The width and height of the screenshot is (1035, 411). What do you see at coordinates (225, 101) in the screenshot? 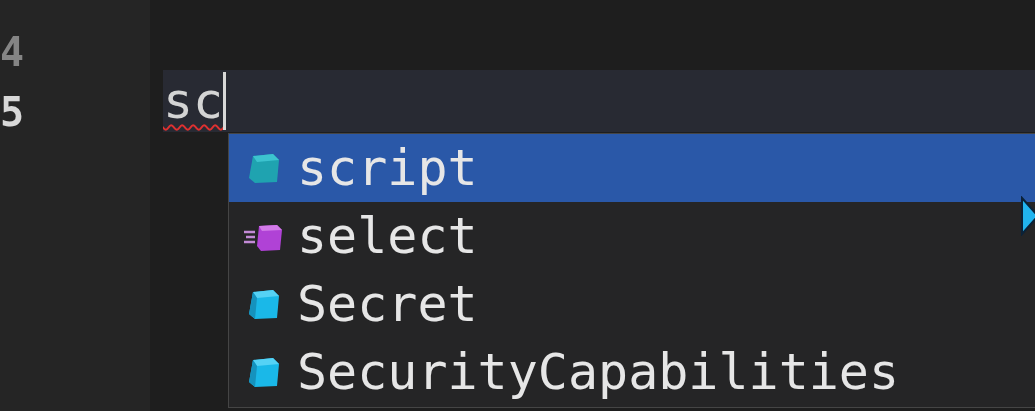
I see `text-cursor` at bounding box center [225, 101].